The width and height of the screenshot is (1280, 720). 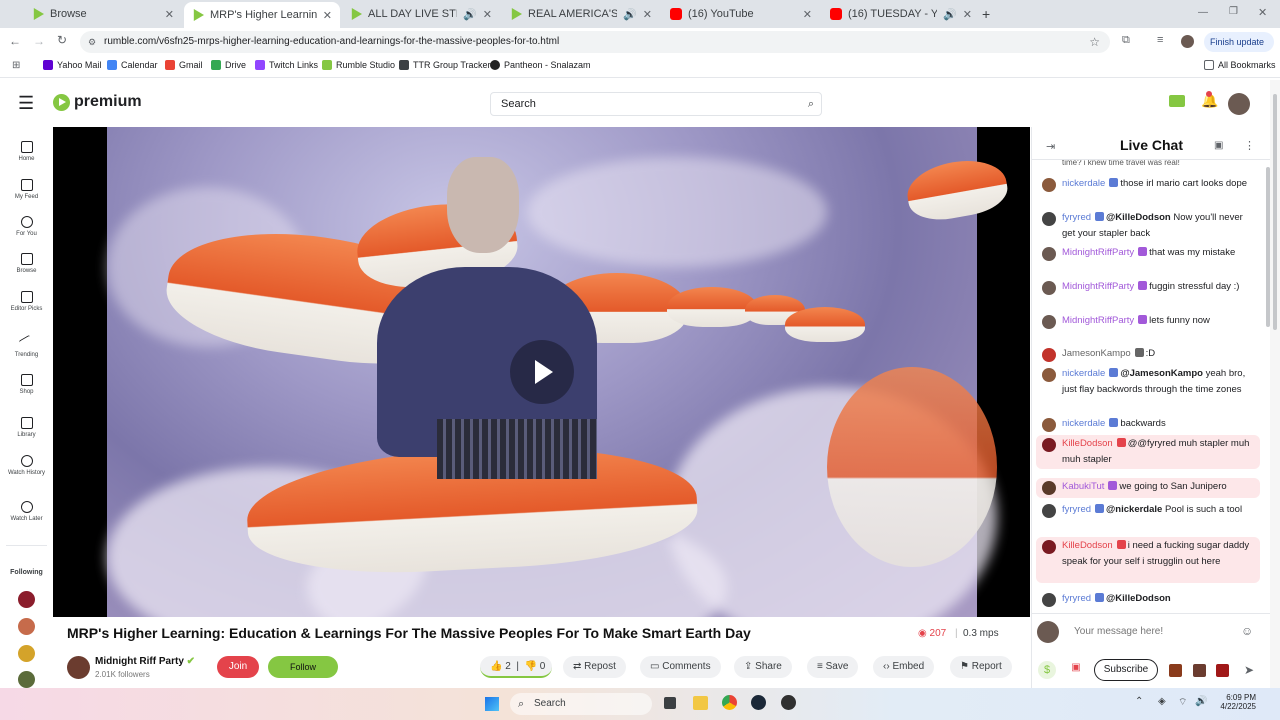 What do you see at coordinates (811, 104) in the screenshot?
I see `search-icon: ⌕` at bounding box center [811, 104].